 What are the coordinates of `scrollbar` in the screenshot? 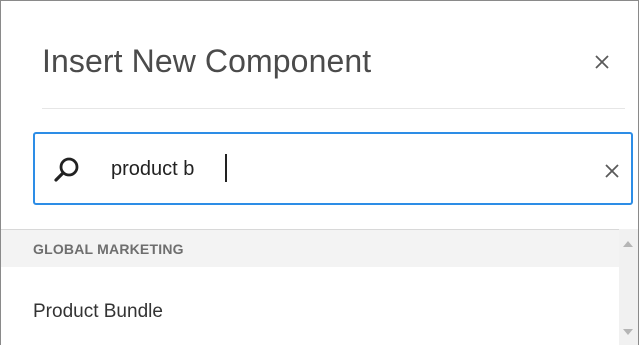 It's located at (628, 287).